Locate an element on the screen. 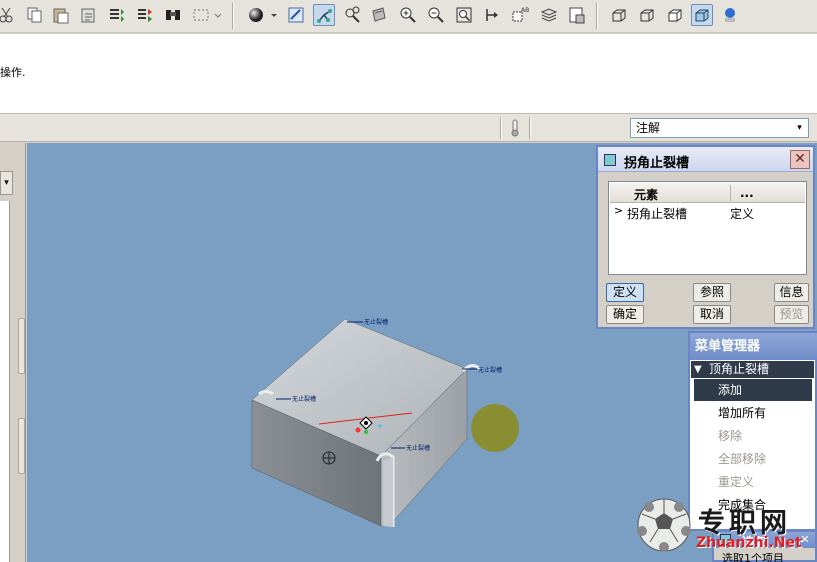 This screenshot has width=817, height=562. row-status: 定义 is located at coordinates (742, 214).